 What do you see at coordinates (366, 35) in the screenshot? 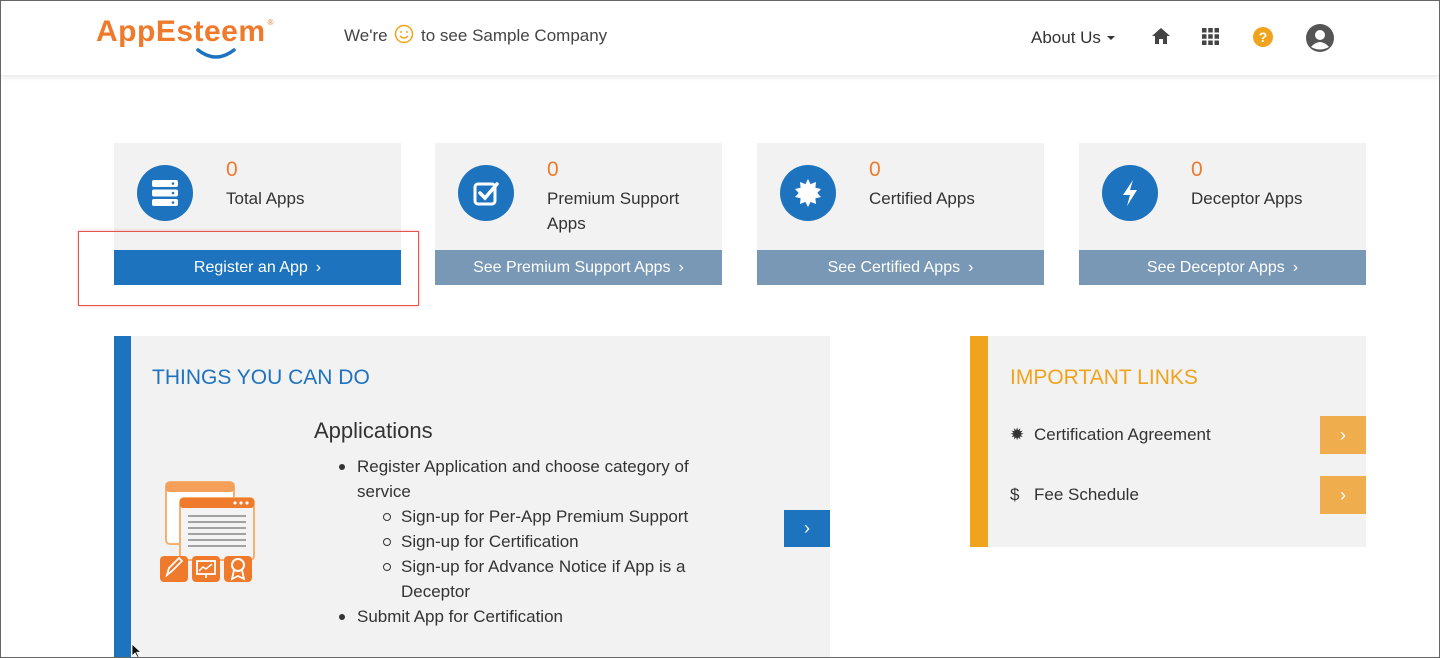
I see `welcome-text-before: We're` at bounding box center [366, 35].